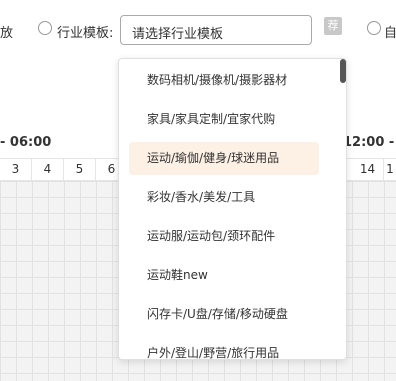 The height and width of the screenshot is (381, 396). I want to click on dropdown-option: 户外/登山/野营/旅行用品, so click(224, 348).